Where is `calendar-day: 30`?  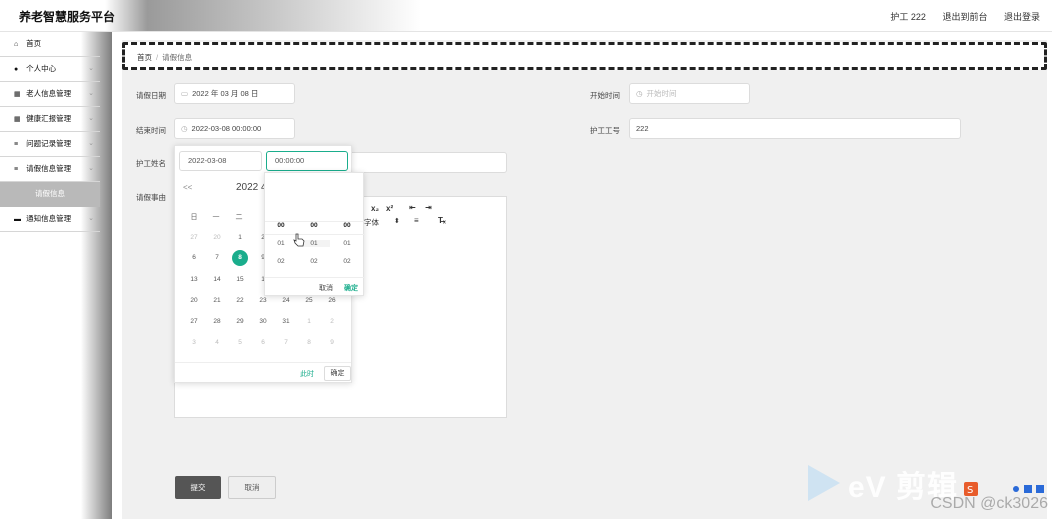 calendar-day: 30 is located at coordinates (263, 322).